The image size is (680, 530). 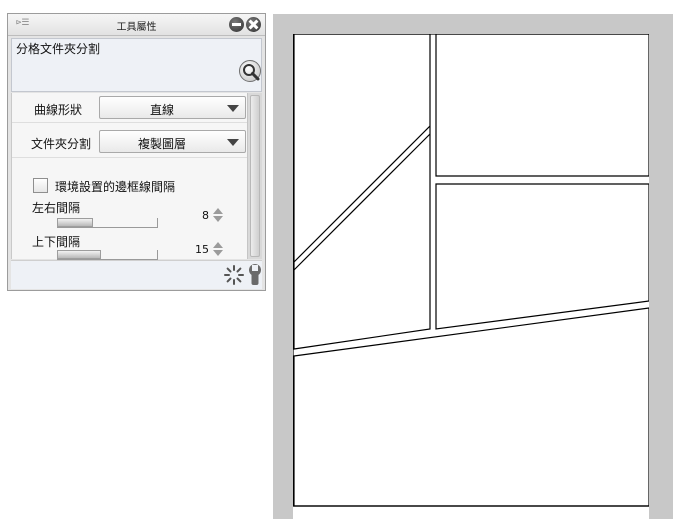 What do you see at coordinates (56, 208) in the screenshot?
I see `horizontal-gap-label: 左右間隔` at bounding box center [56, 208].